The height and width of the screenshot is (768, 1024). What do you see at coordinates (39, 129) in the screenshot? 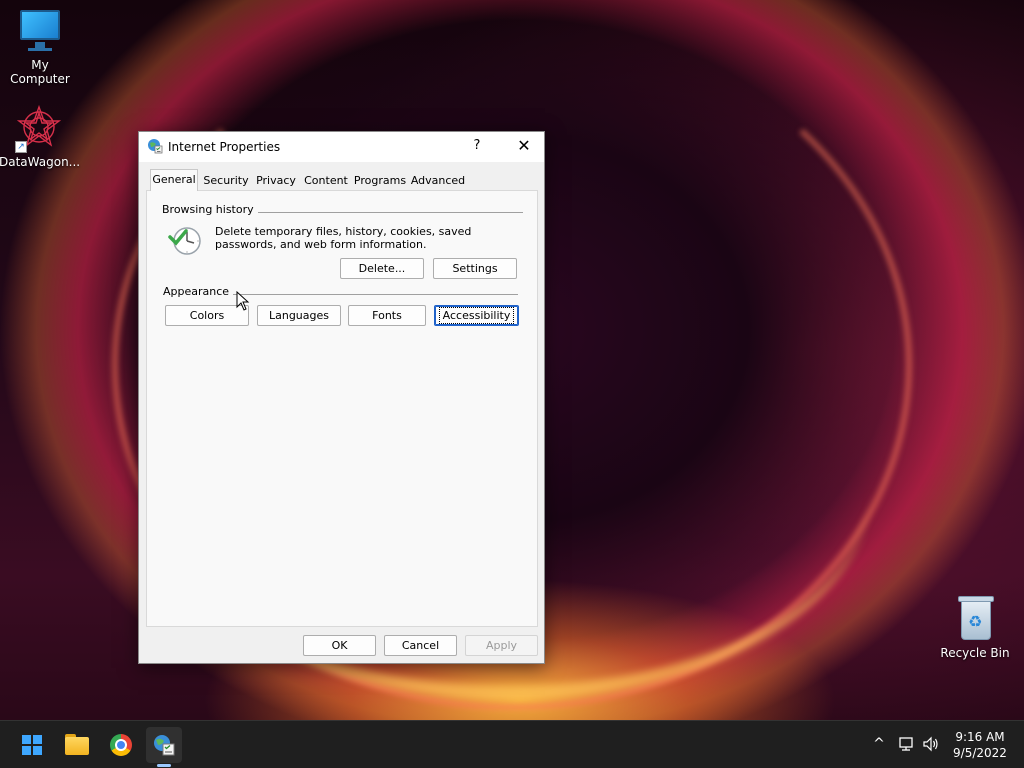
I see `datawagon-app-icon: ↗` at bounding box center [39, 129].